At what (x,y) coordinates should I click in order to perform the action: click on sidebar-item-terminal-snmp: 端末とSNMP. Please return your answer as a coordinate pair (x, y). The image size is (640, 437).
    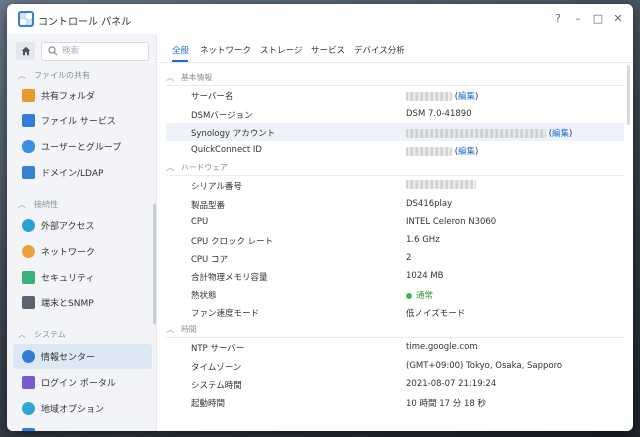
    Looking at the image, I should click on (82, 302).